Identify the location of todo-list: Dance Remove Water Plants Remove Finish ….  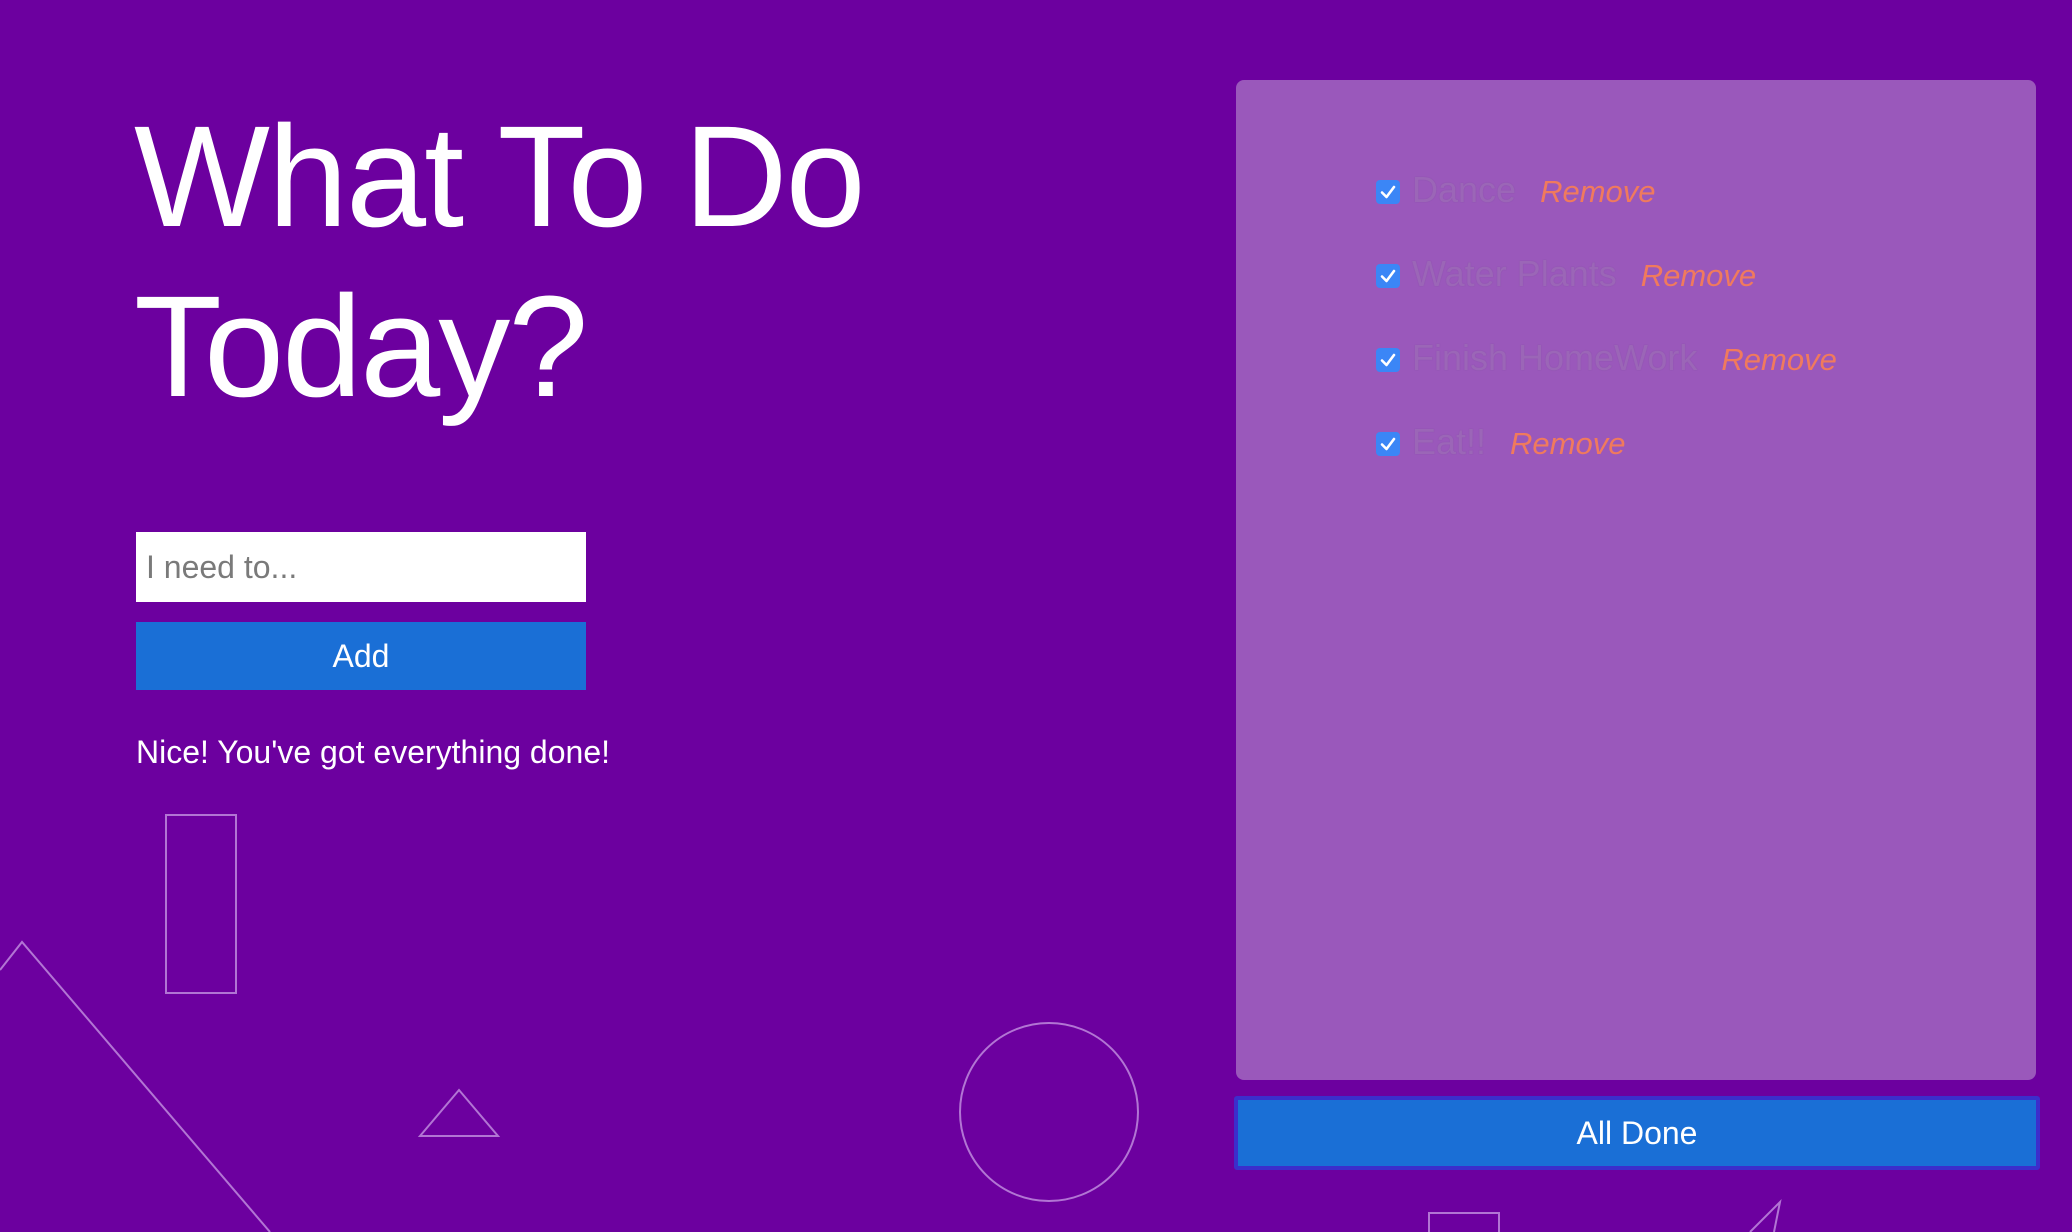
(1606, 316).